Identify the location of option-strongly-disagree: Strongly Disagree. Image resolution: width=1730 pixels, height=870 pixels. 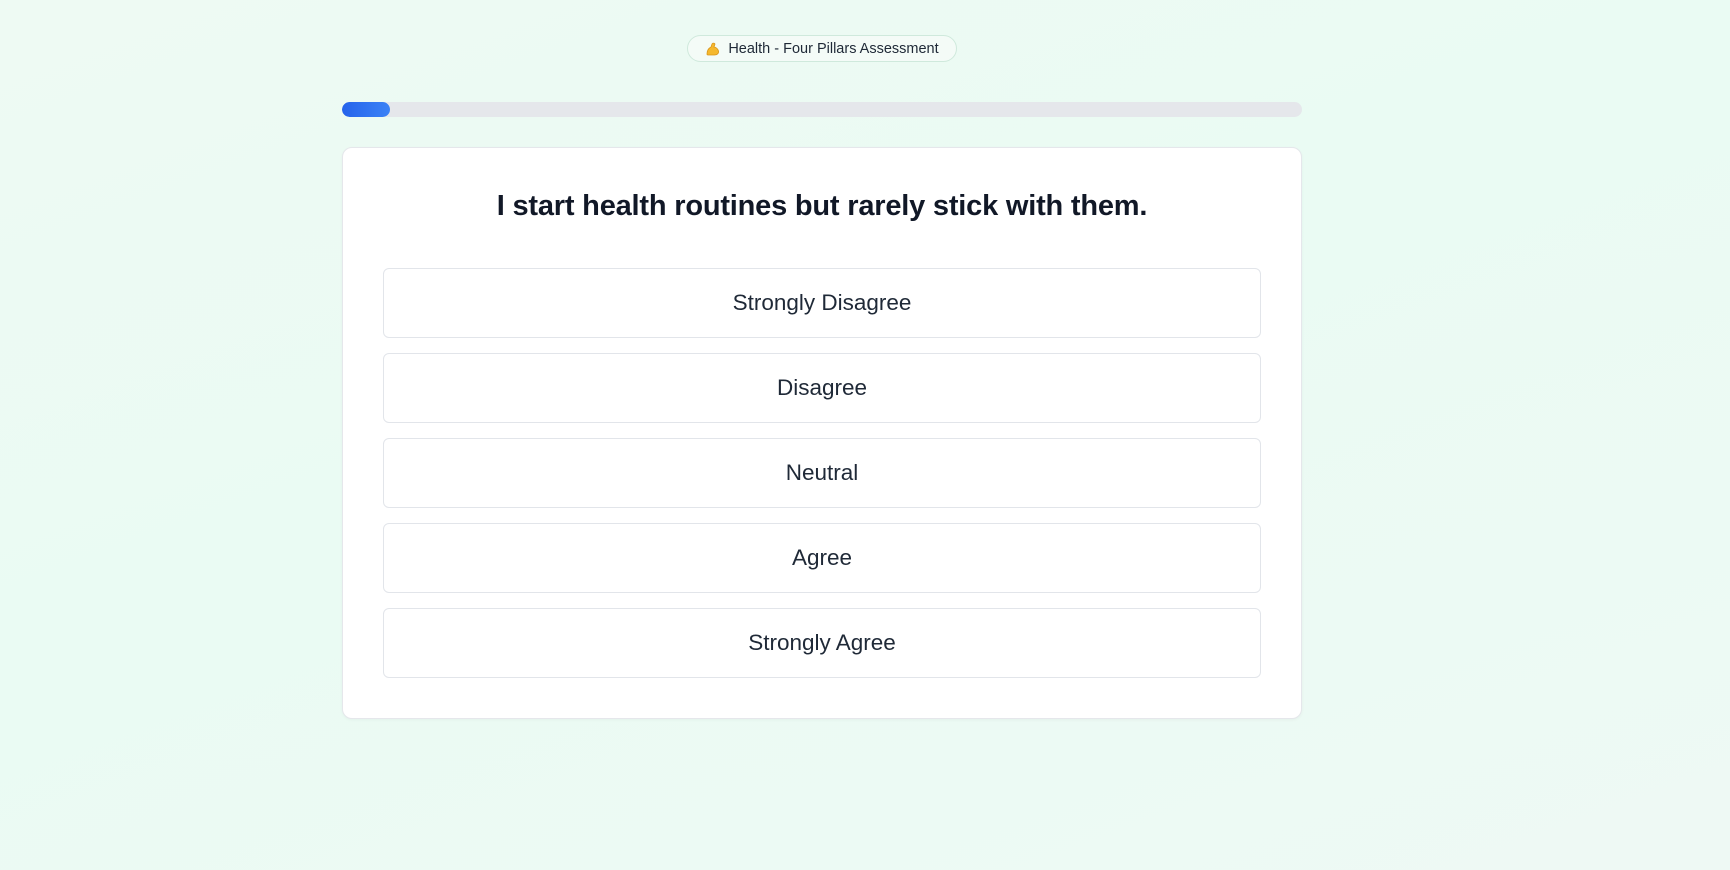
(822, 303).